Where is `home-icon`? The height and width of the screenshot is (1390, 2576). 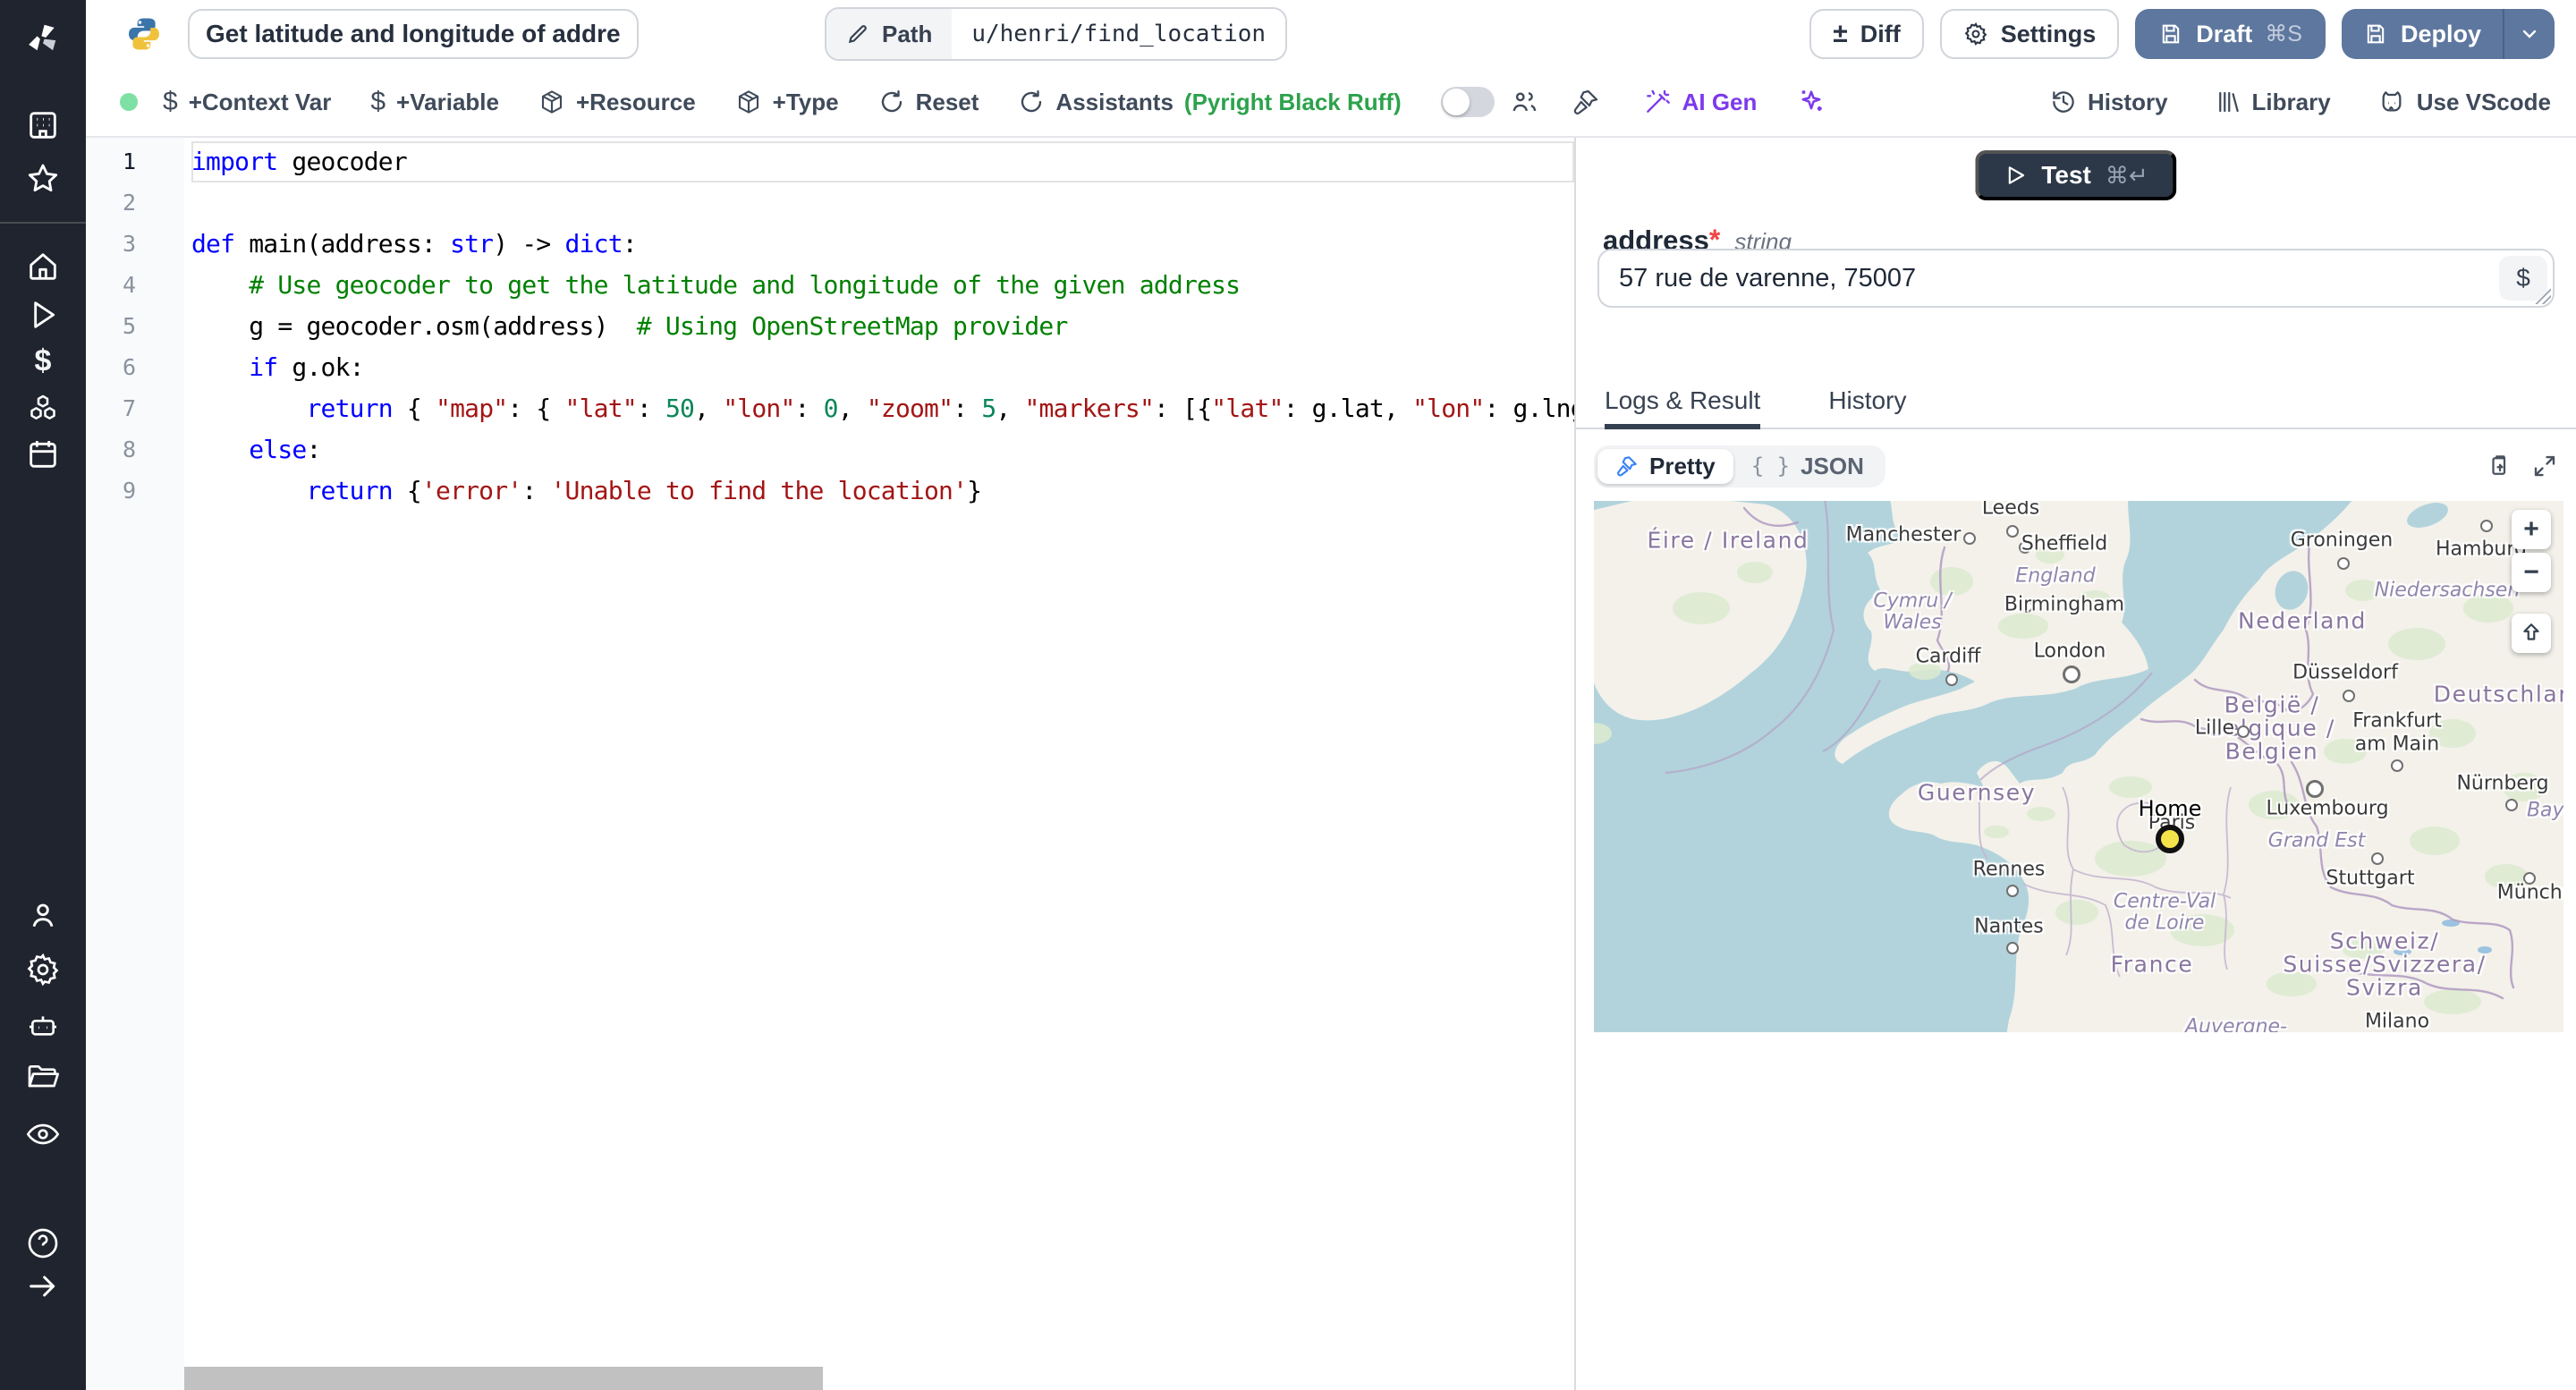 home-icon is located at coordinates (43, 266).